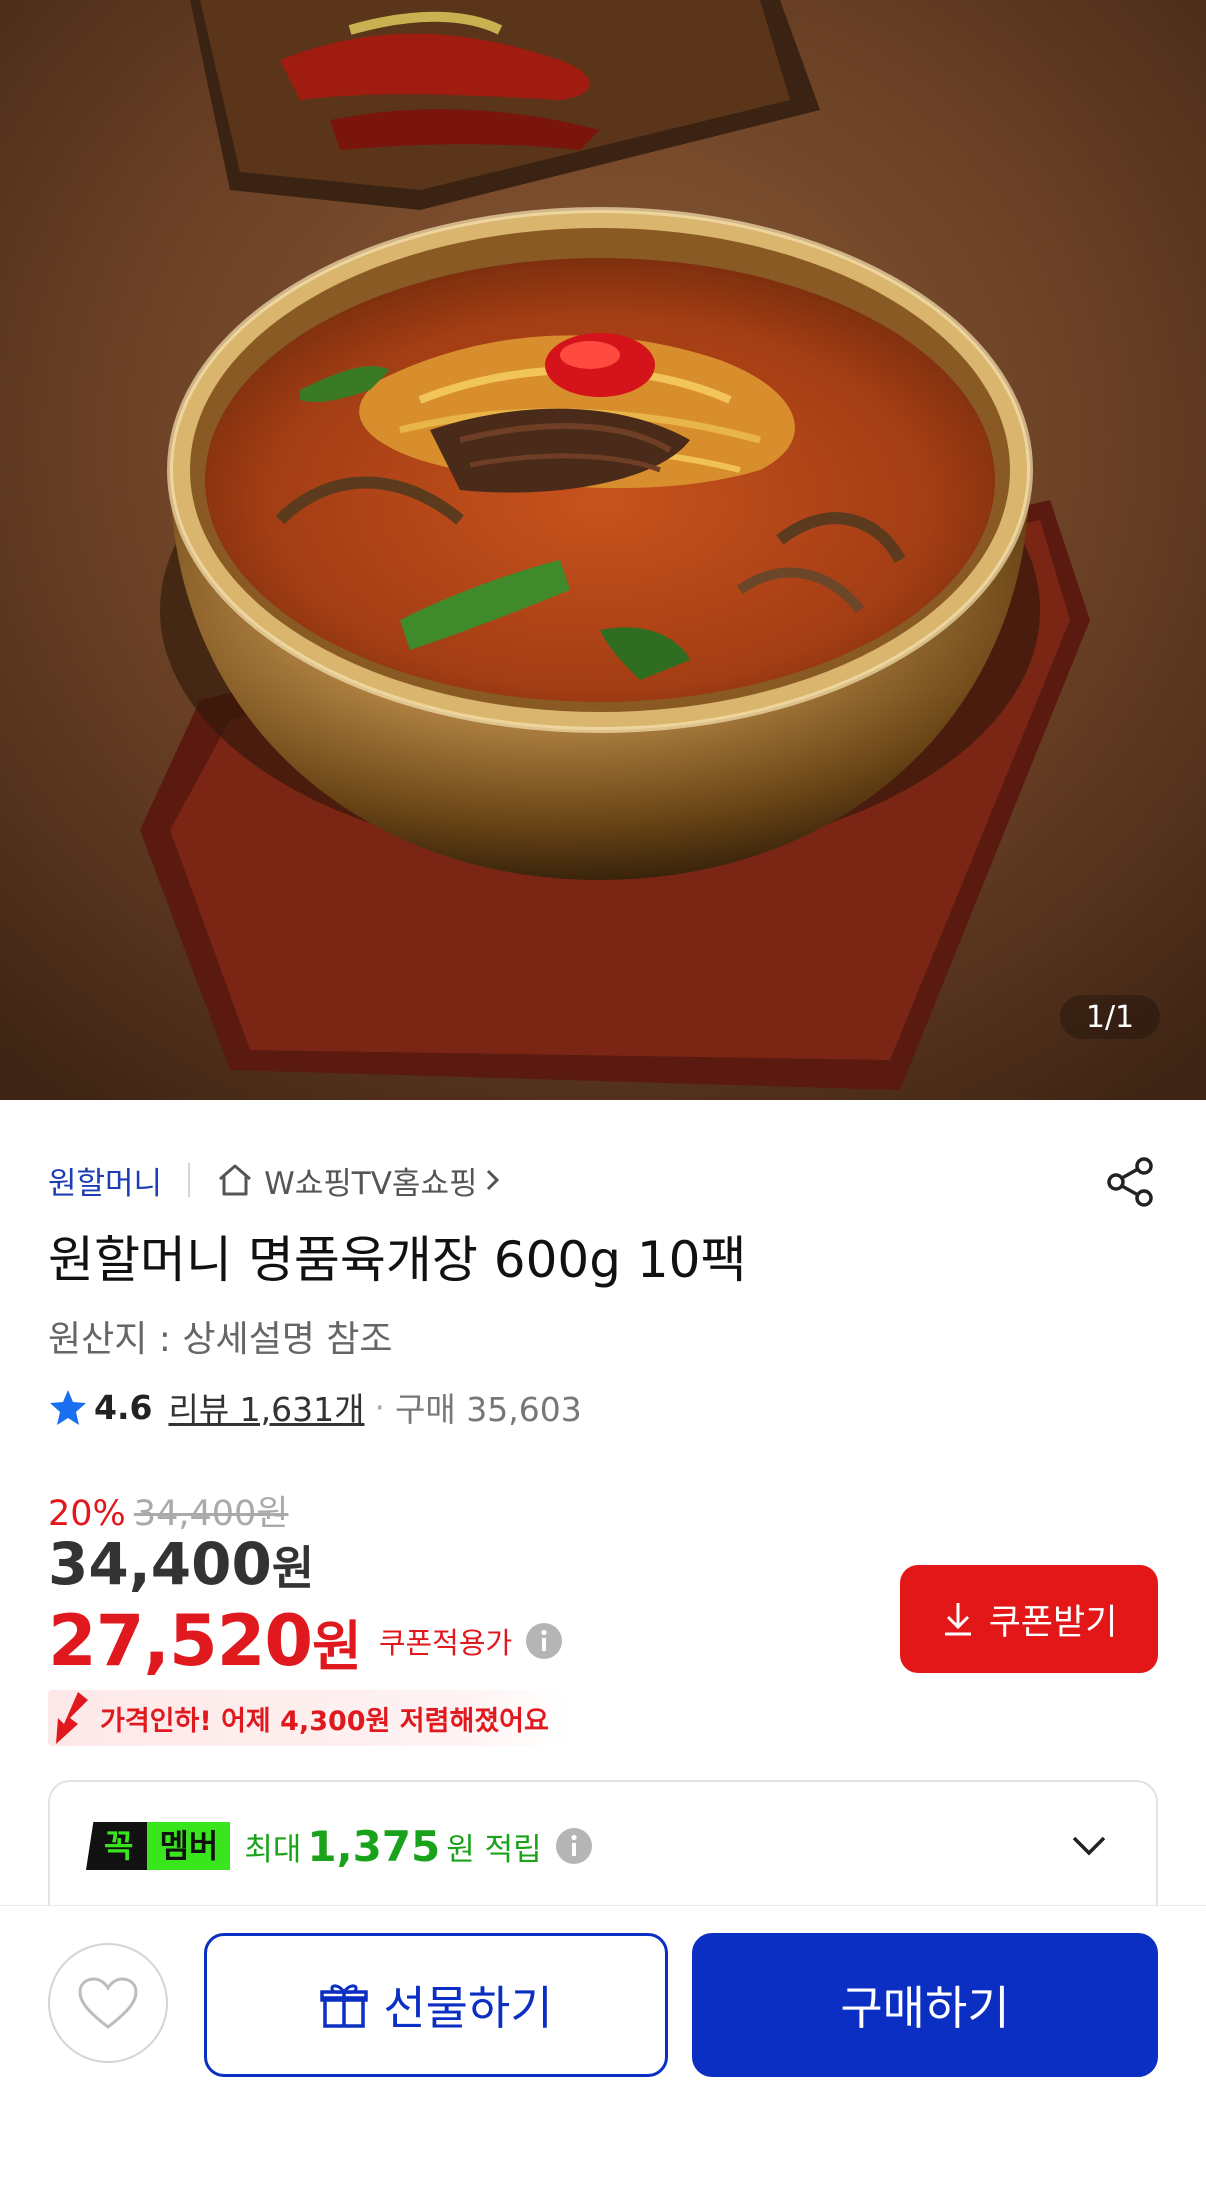 Image resolution: width=1206 pixels, height=2201 pixels. I want to click on divider, so click(189, 1180).